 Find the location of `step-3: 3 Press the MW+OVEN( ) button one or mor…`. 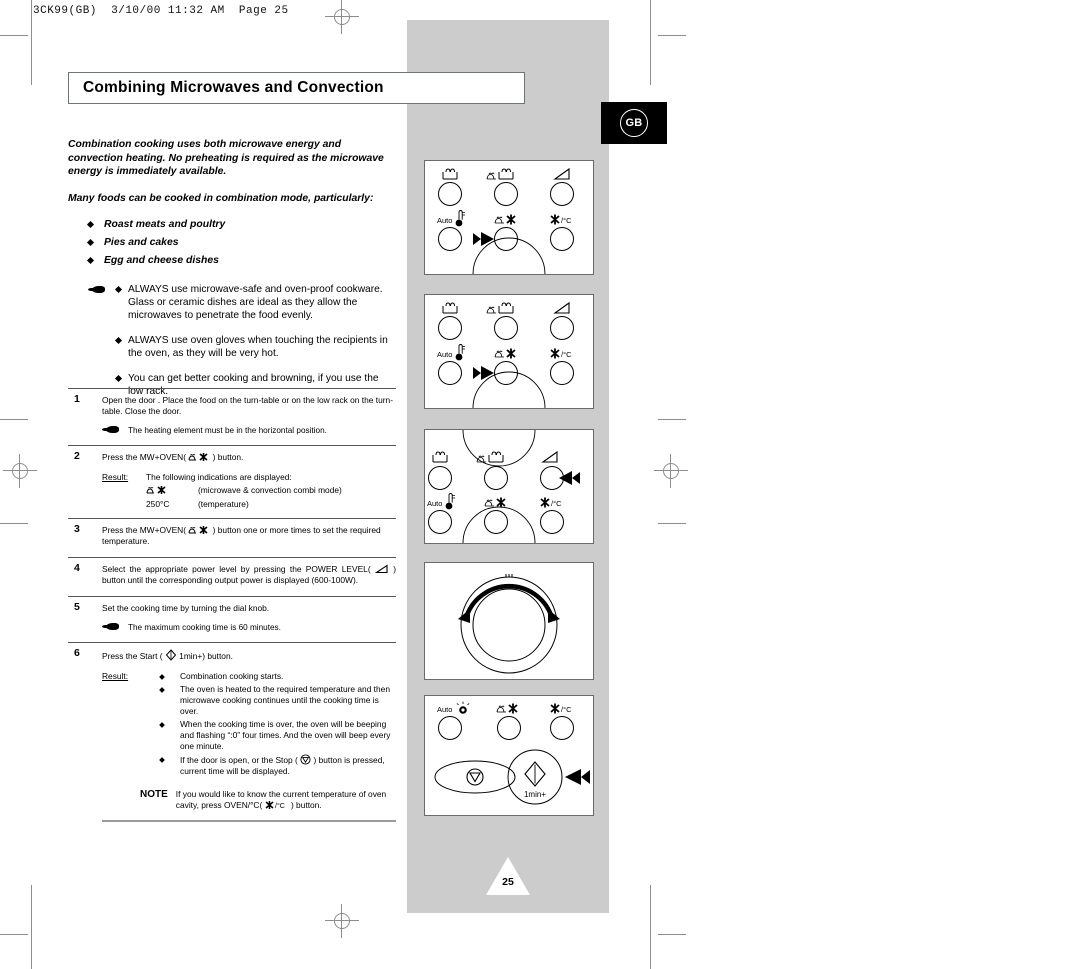

step-3: 3 Press the MW+OVEN( ) button one or mor… is located at coordinates (232, 537).